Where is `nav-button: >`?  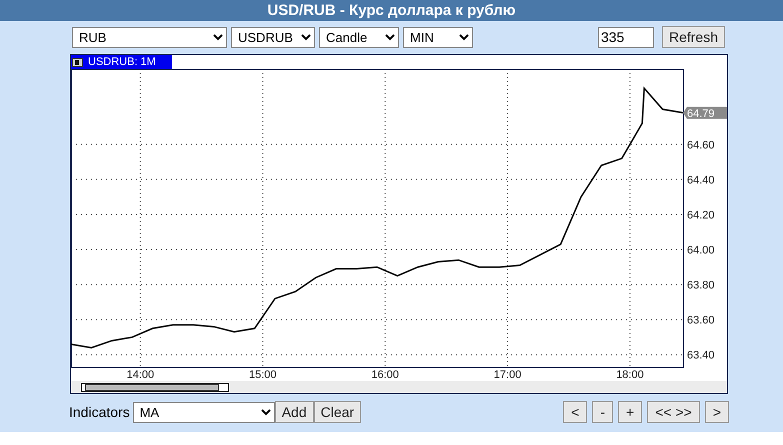 nav-button: > is located at coordinates (716, 412).